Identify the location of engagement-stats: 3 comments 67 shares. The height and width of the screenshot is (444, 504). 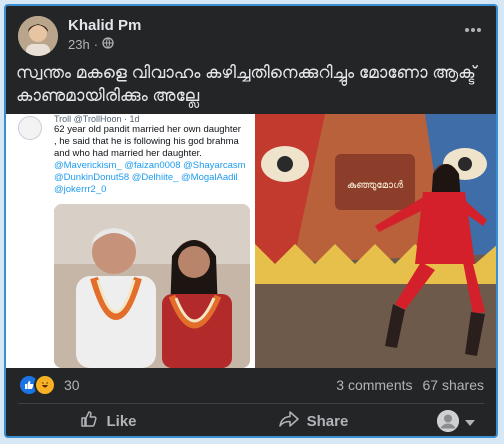
(410, 385).